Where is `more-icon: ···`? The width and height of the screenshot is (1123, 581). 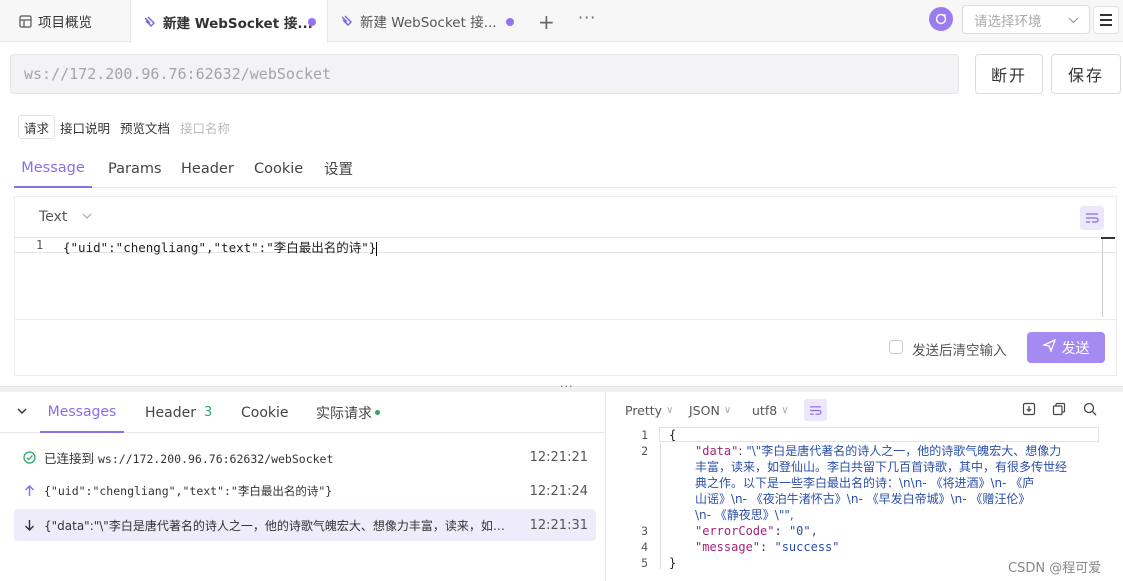
more-icon: ··· is located at coordinates (587, 17).